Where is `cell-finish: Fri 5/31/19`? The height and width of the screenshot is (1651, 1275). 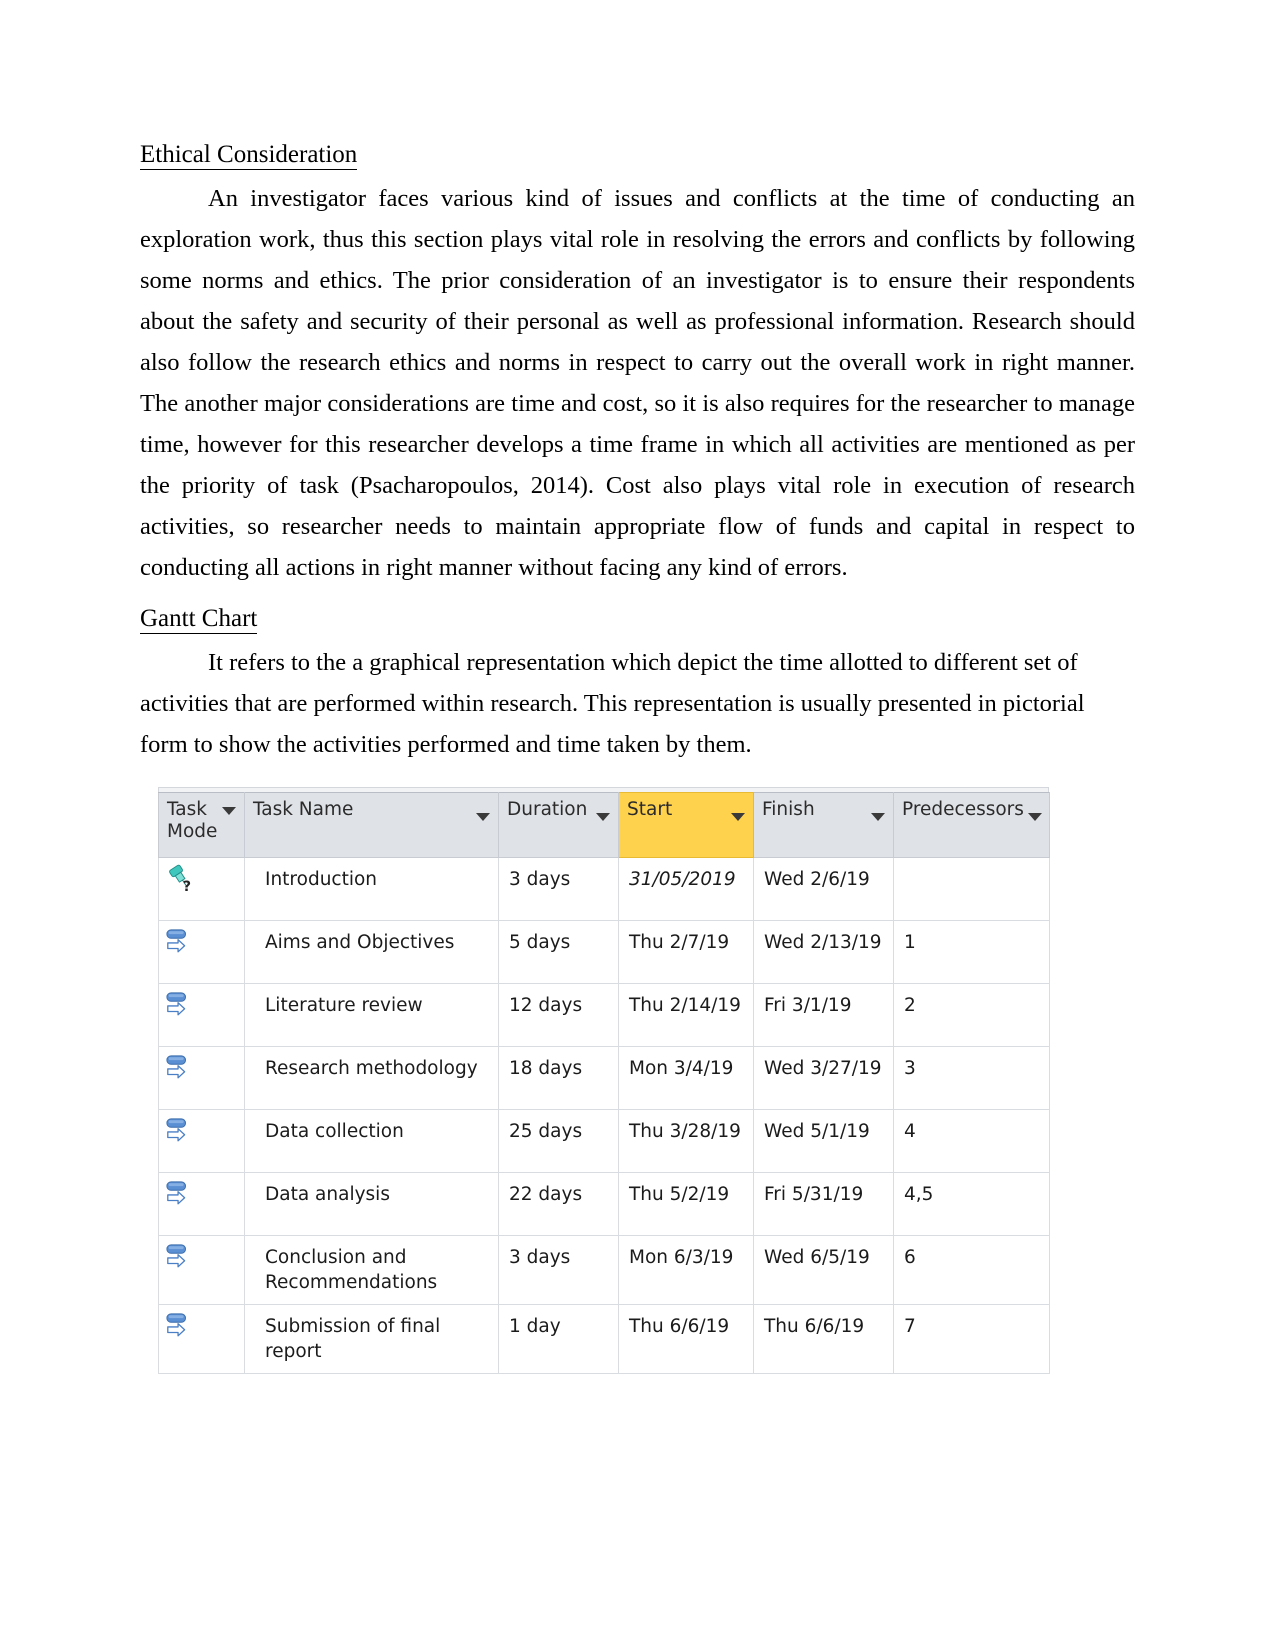
cell-finish: Fri 5/31/19 is located at coordinates (823, 1204).